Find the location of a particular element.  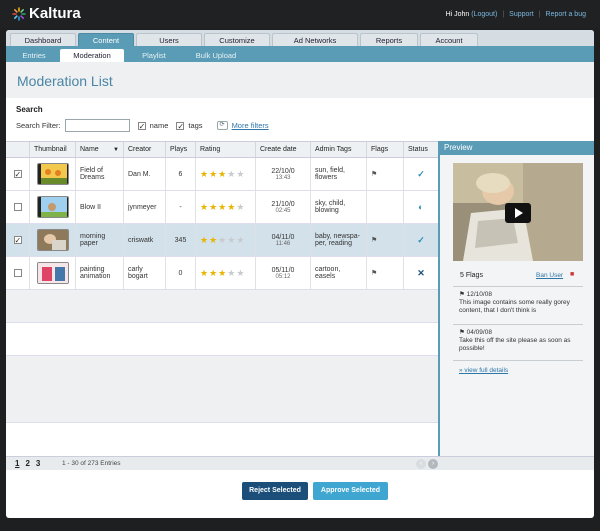

date-cell: 22/10/0 13:43 is located at coordinates (283, 174).